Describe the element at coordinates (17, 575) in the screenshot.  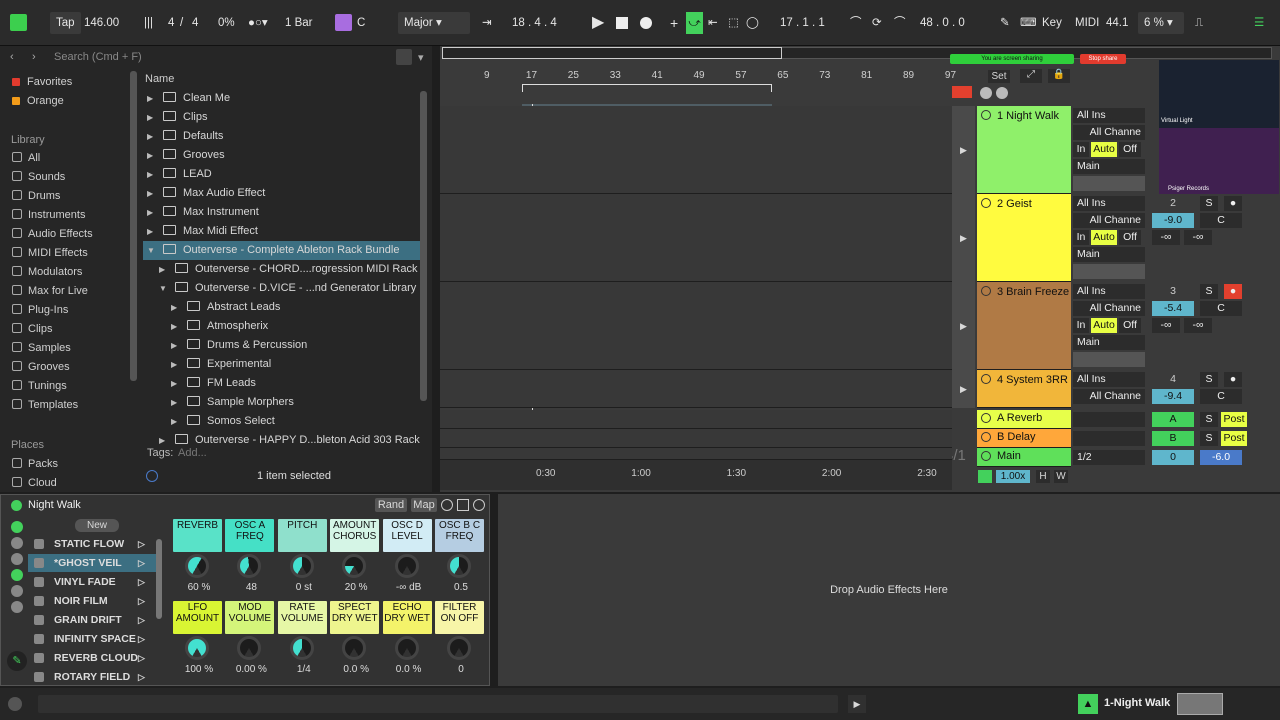
I see `macros-toggle-icon` at that location.